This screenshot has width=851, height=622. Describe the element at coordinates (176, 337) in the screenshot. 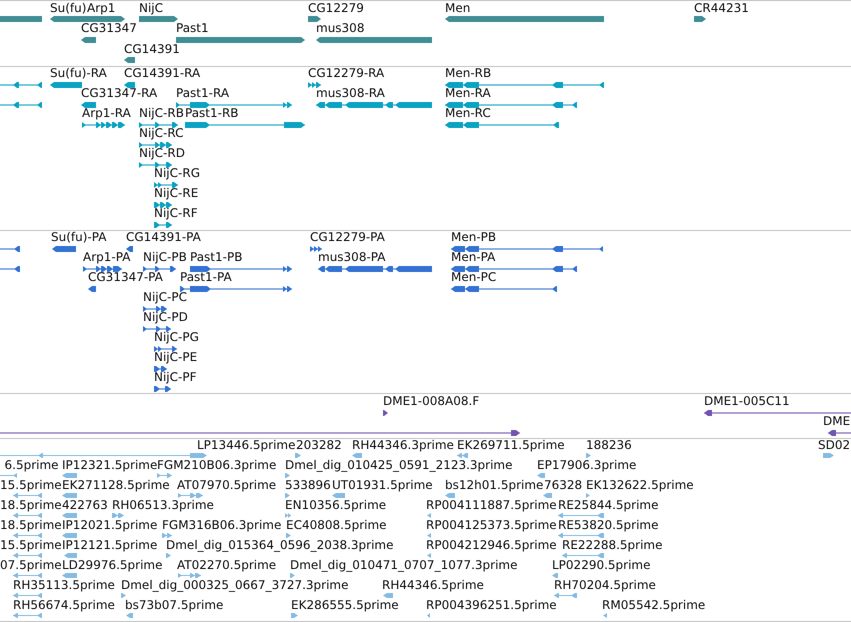

I see `feature-label: NijC-PG` at that location.